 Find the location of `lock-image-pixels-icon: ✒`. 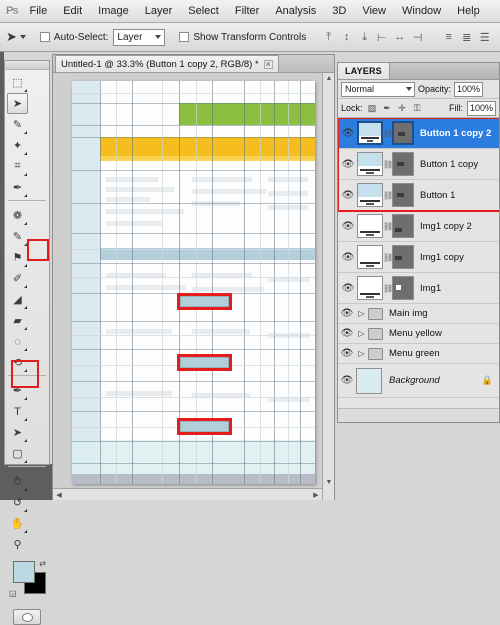

lock-image-pixels-icon: ✒ is located at coordinates (387, 108).